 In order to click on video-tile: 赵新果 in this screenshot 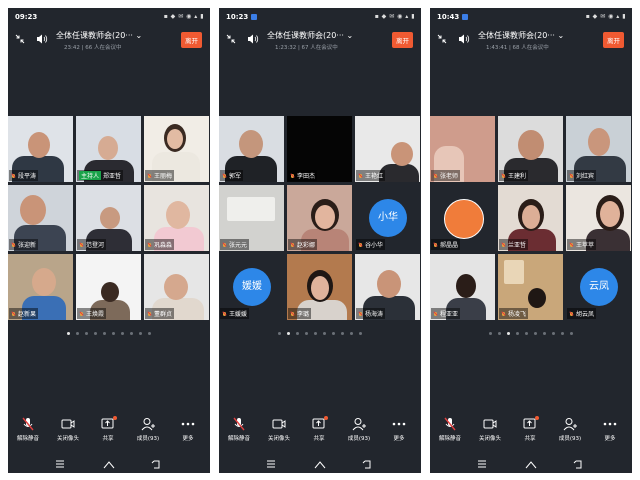, I will do `click(40, 287)`.